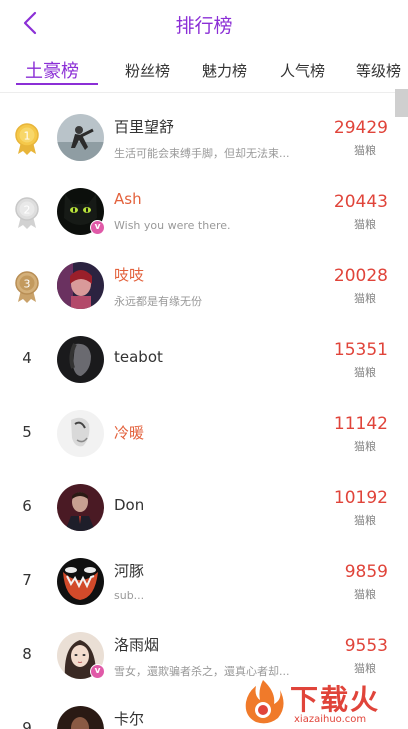  What do you see at coordinates (147, 70) in the screenshot?
I see `tab-fans: 粉丝榜` at bounding box center [147, 70].